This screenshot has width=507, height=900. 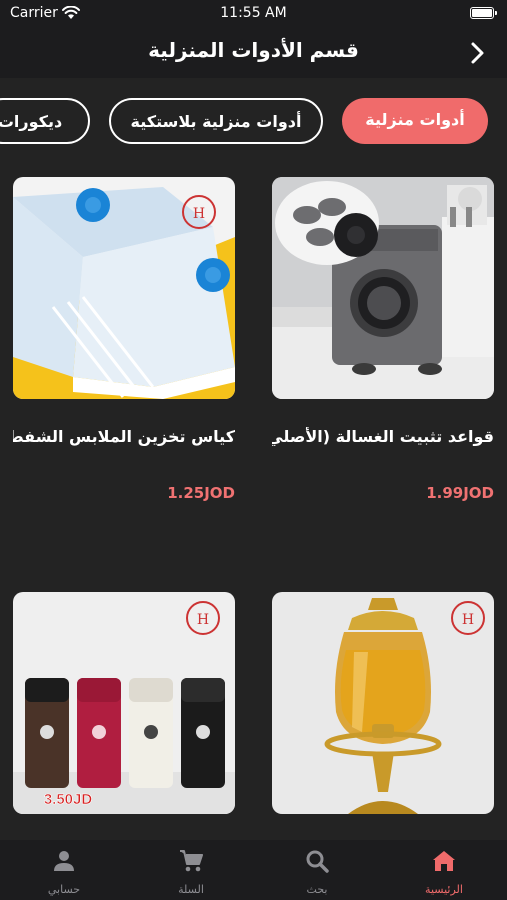 I want to click on product-image-washing-machine-feet, so click(x=383, y=288).